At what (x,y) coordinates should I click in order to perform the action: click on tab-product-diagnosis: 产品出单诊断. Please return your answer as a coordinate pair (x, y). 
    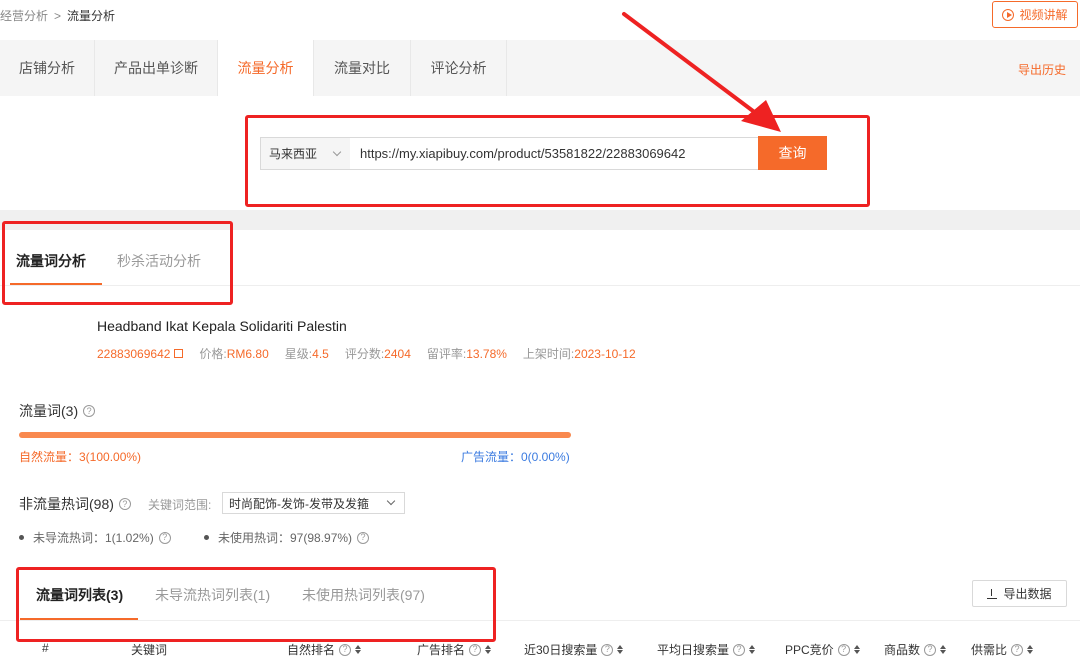
    Looking at the image, I should click on (156, 68).